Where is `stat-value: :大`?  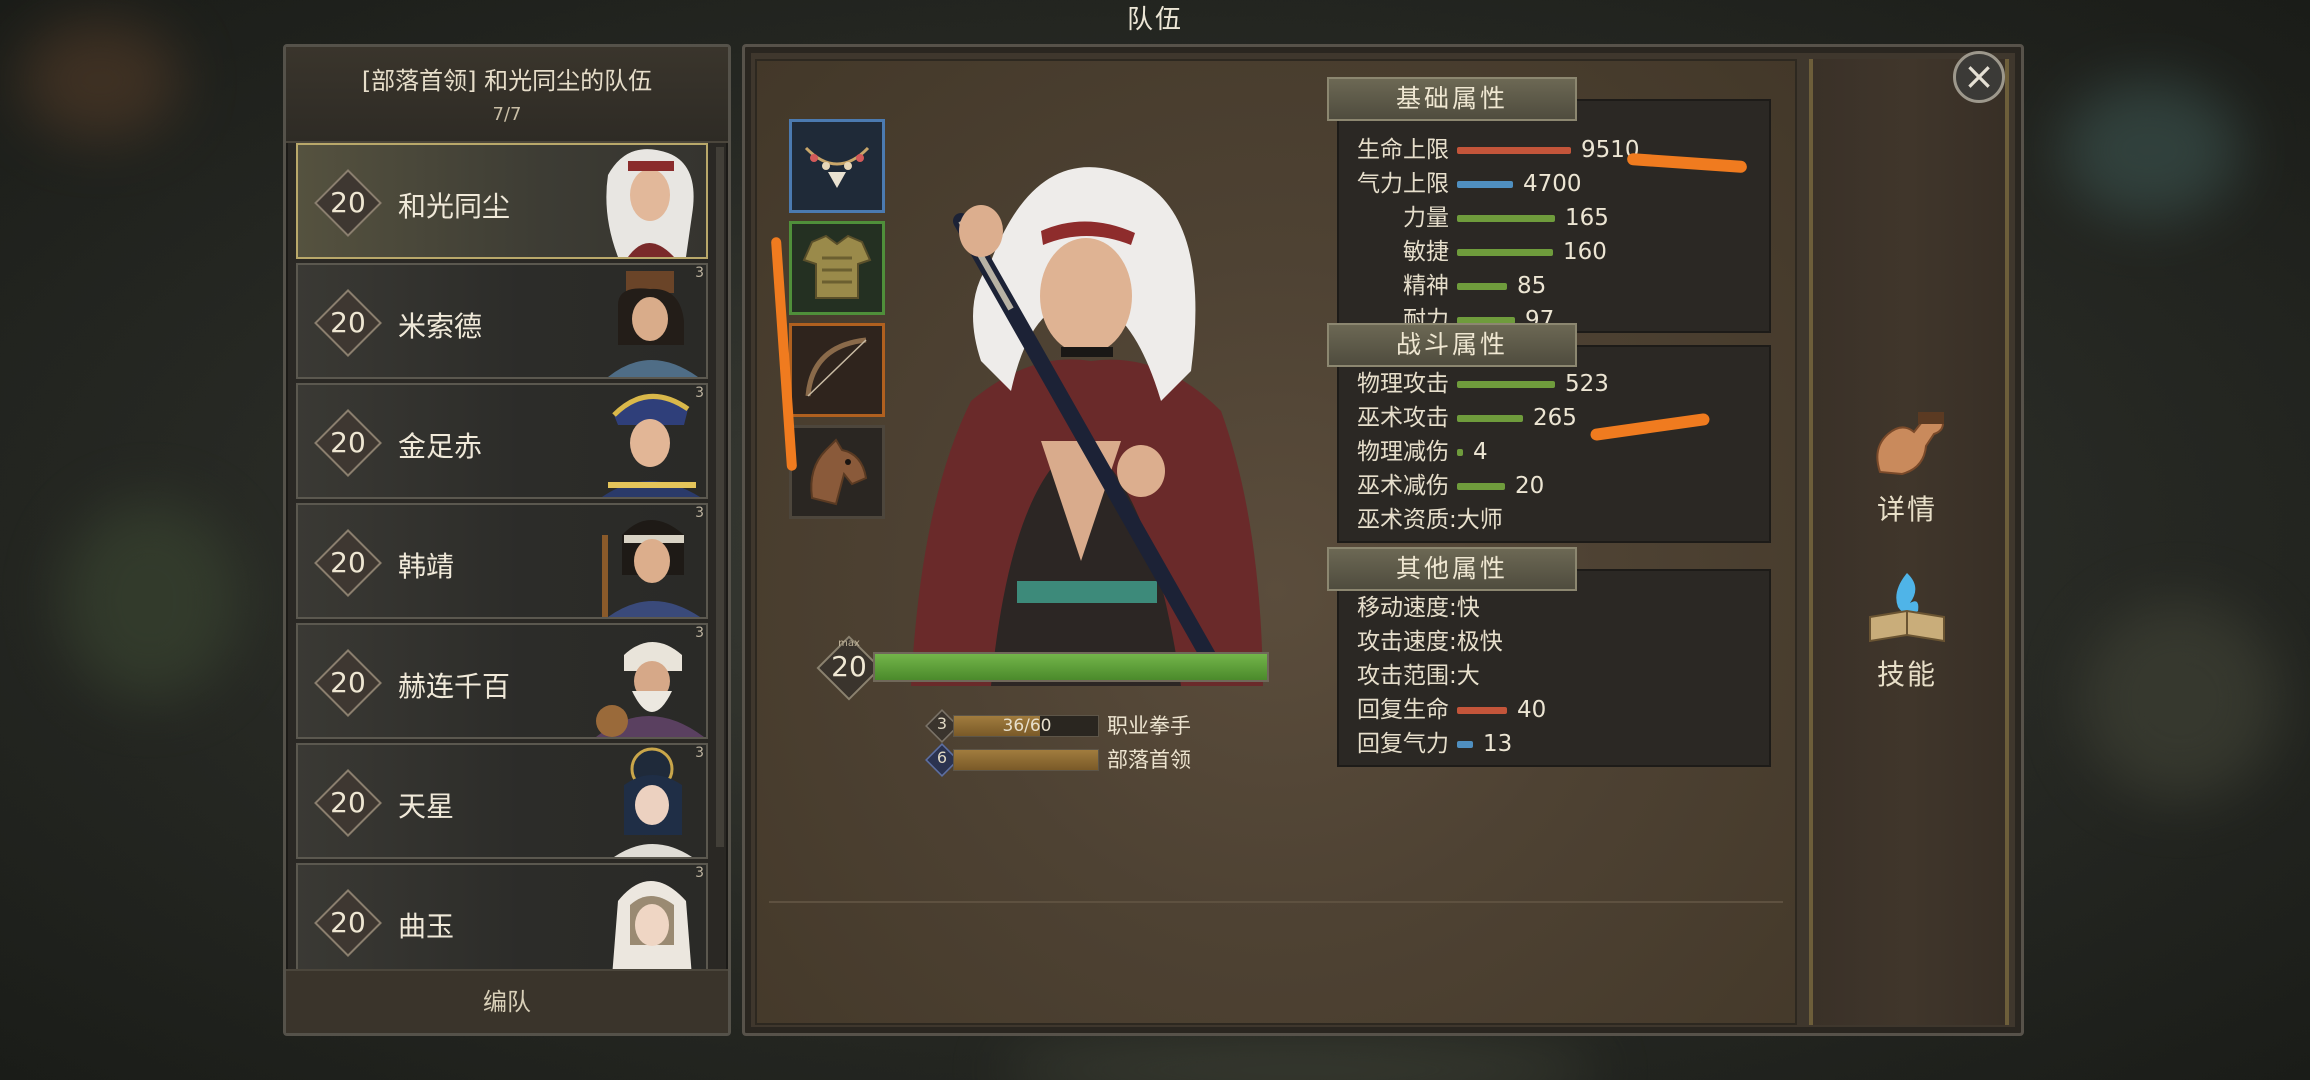 stat-value: :大 is located at coordinates (1464, 676).